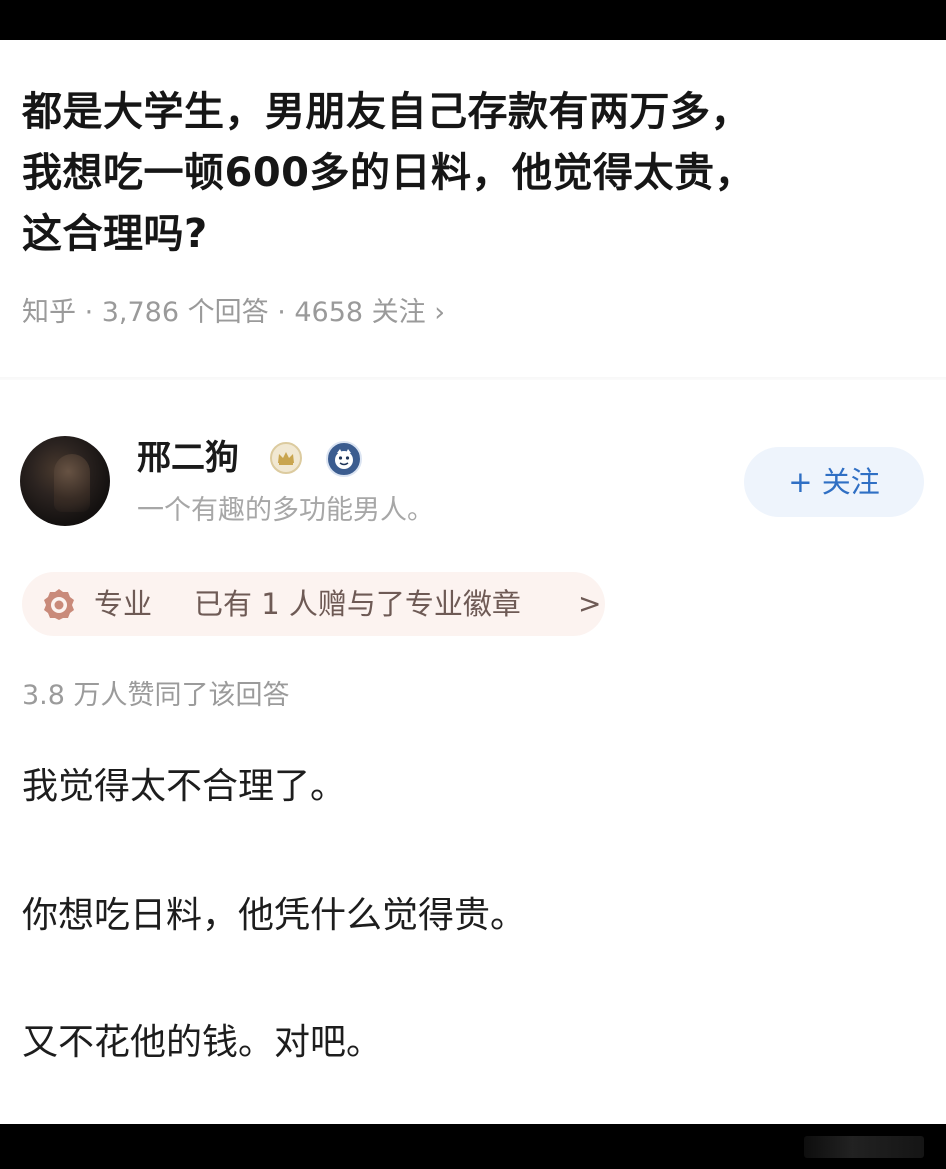  I want to click on crown-badge-icon, so click(286, 458).